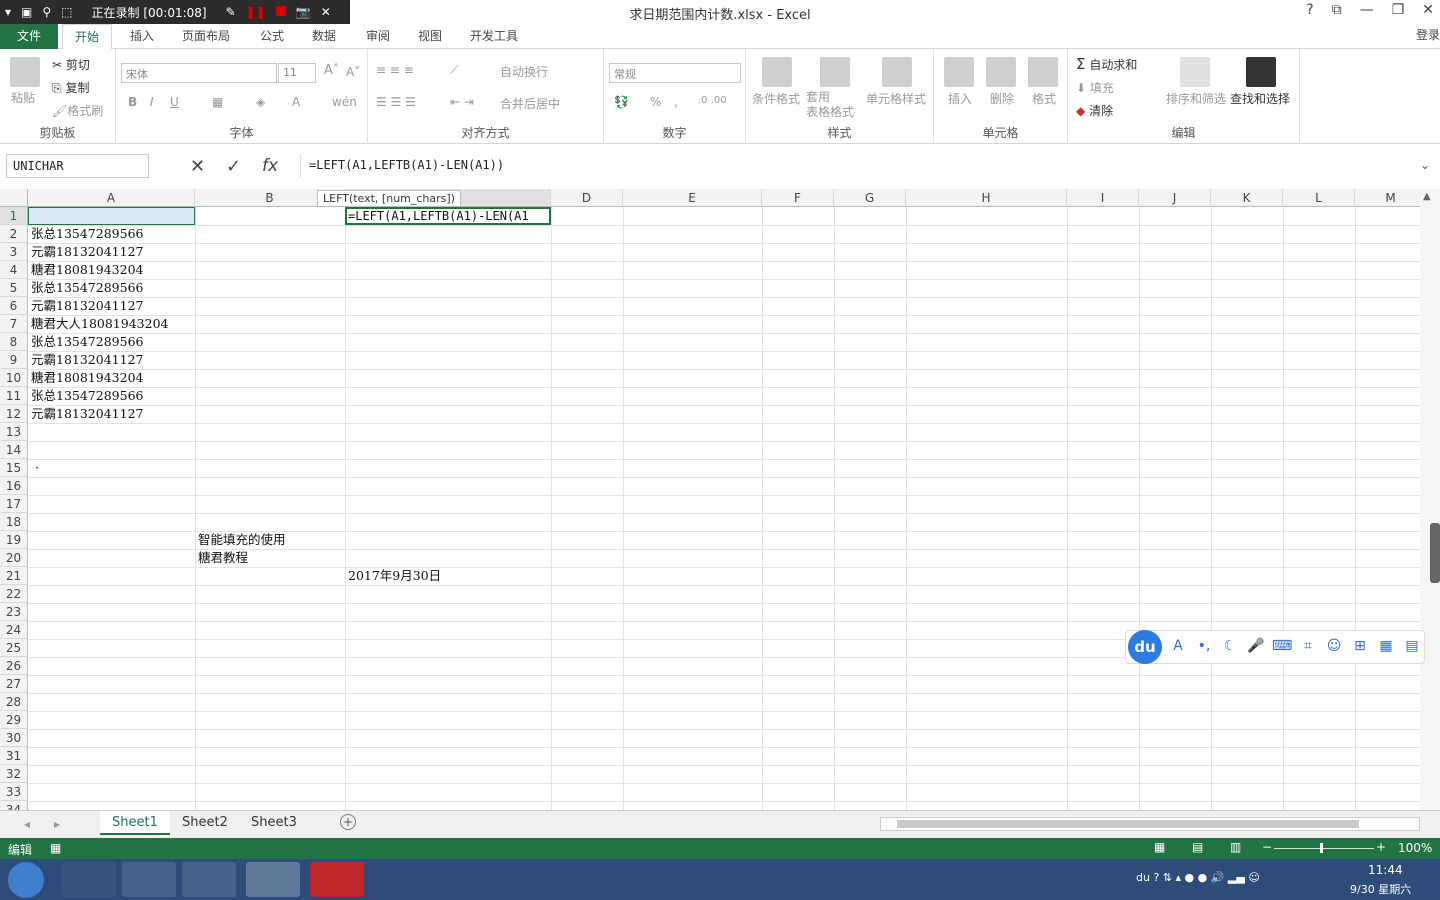  What do you see at coordinates (1309, 10) in the screenshot?
I see `help-button: ?` at bounding box center [1309, 10].